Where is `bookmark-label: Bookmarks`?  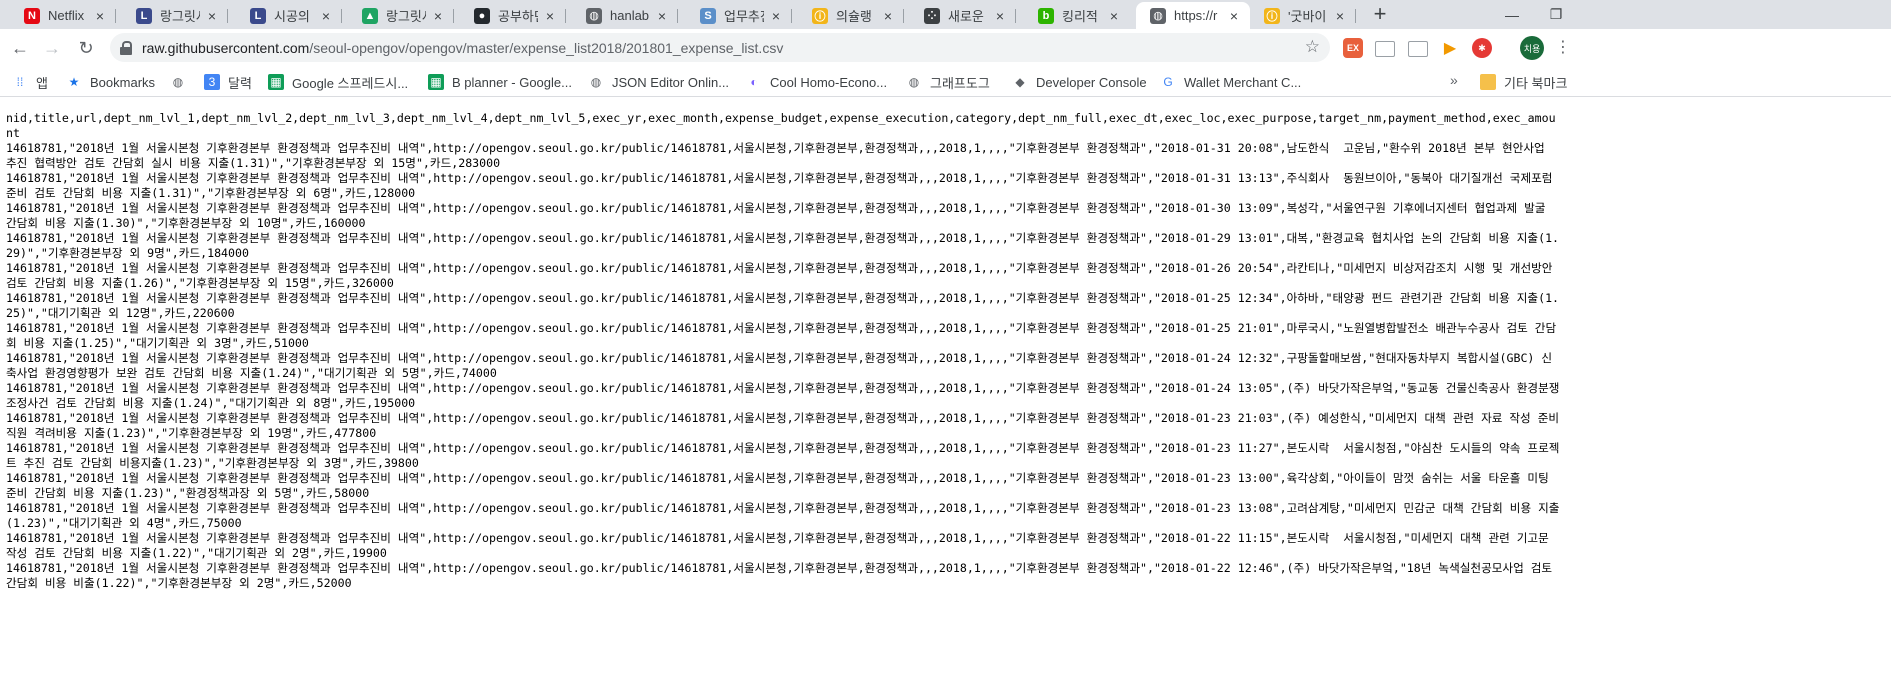 bookmark-label: Bookmarks is located at coordinates (123, 82).